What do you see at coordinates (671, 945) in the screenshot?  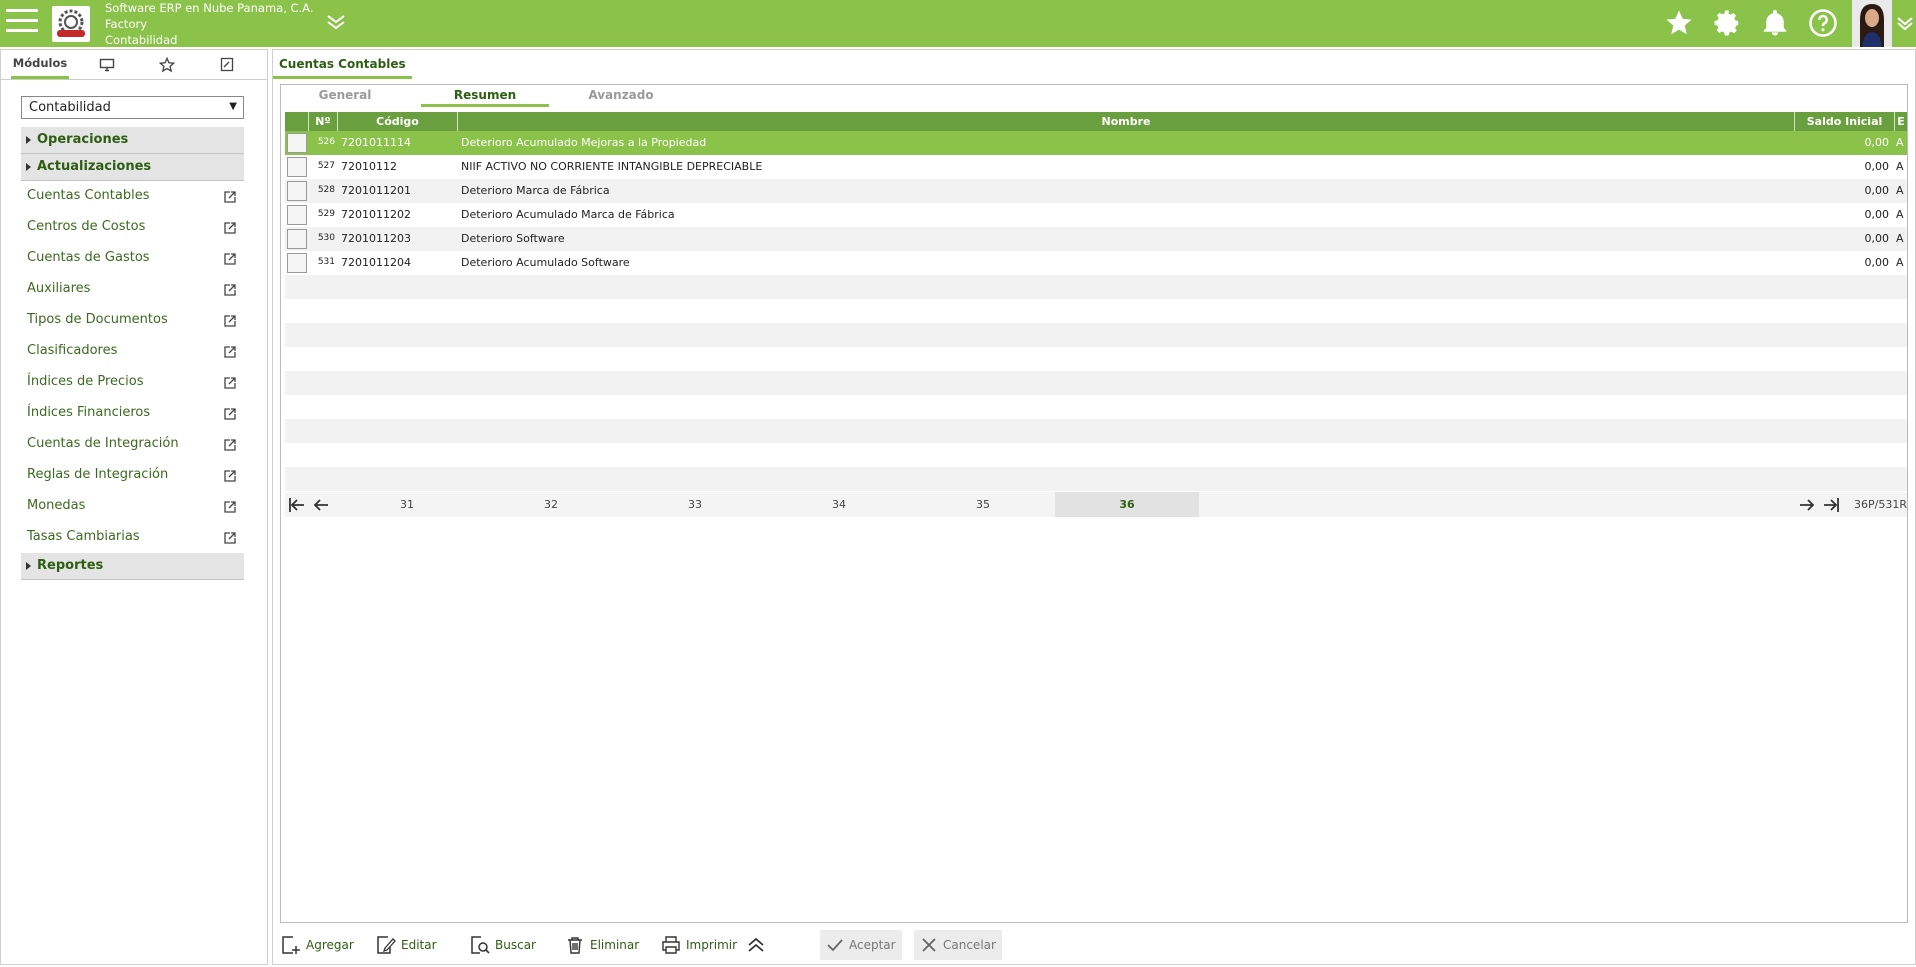 I see `printer-icon` at bounding box center [671, 945].